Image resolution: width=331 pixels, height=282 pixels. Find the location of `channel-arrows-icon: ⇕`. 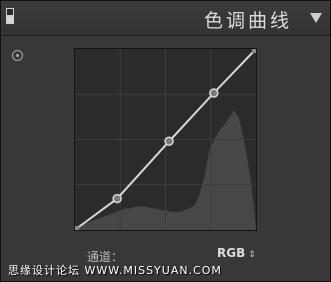

channel-arrows-icon: ⇕ is located at coordinates (252, 255).